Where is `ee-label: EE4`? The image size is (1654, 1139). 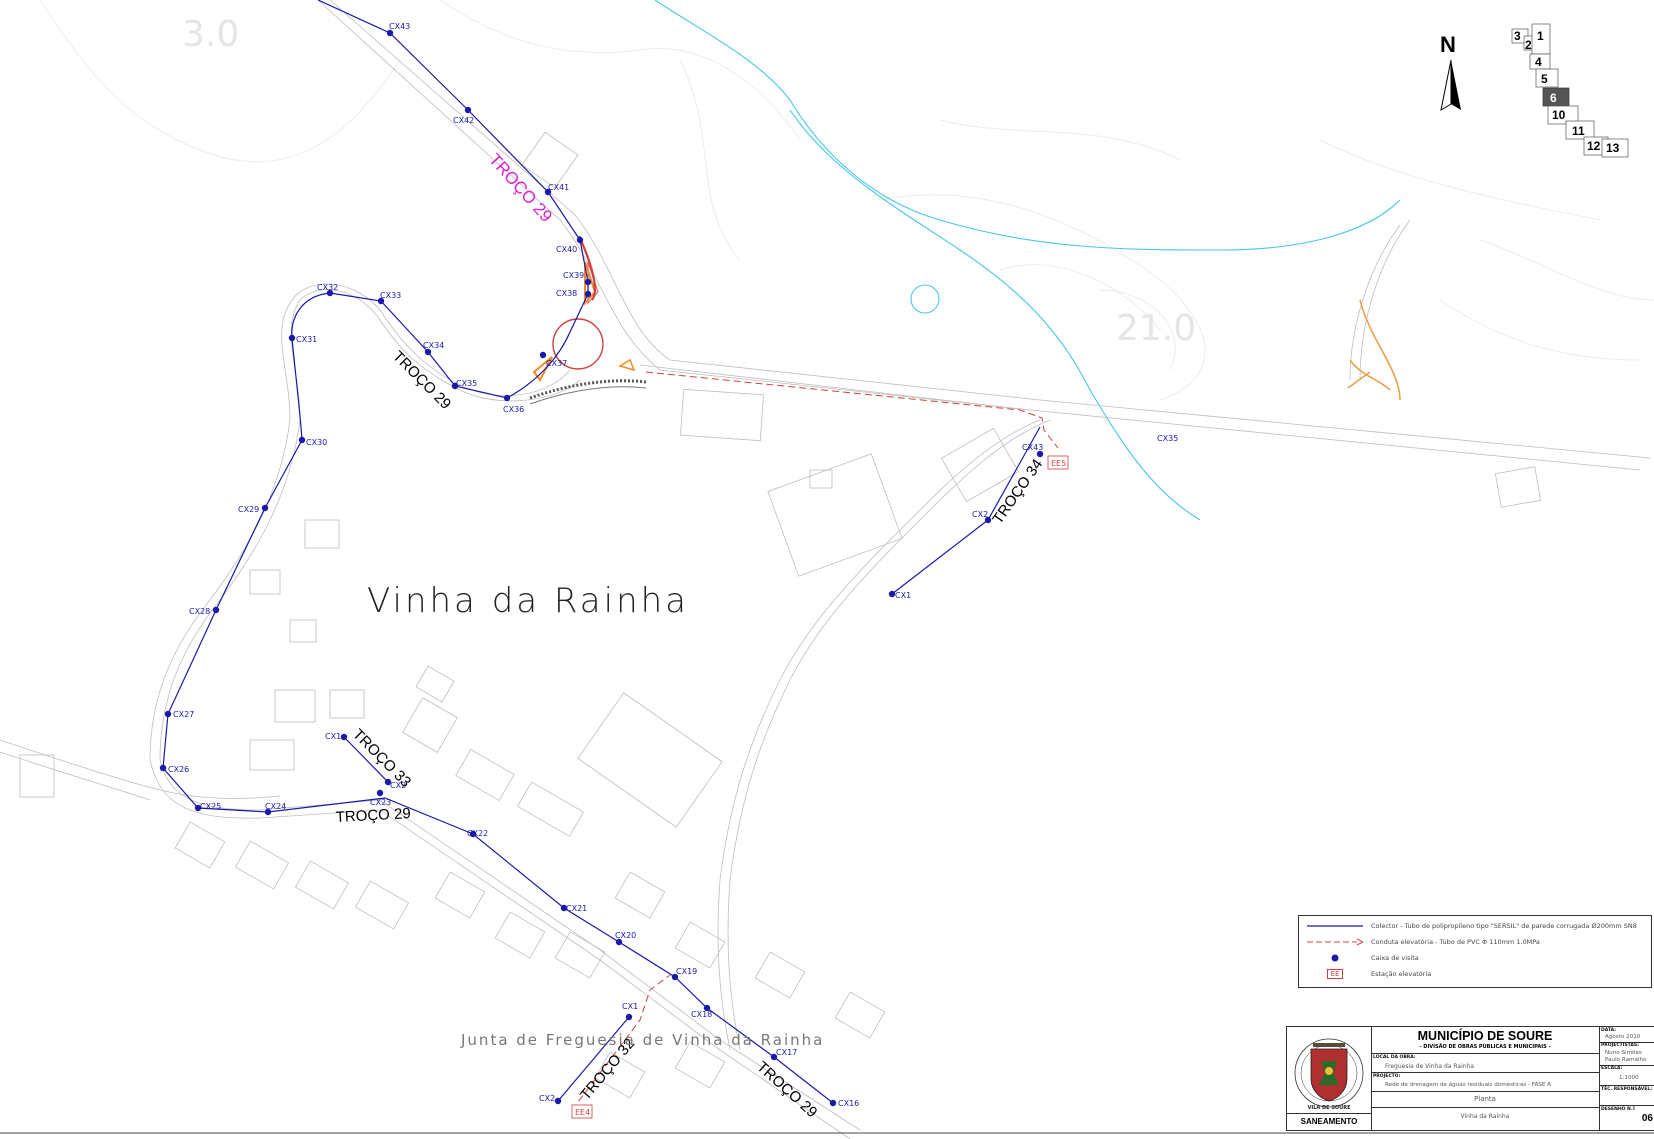 ee-label: EE4 is located at coordinates (582, 1112).